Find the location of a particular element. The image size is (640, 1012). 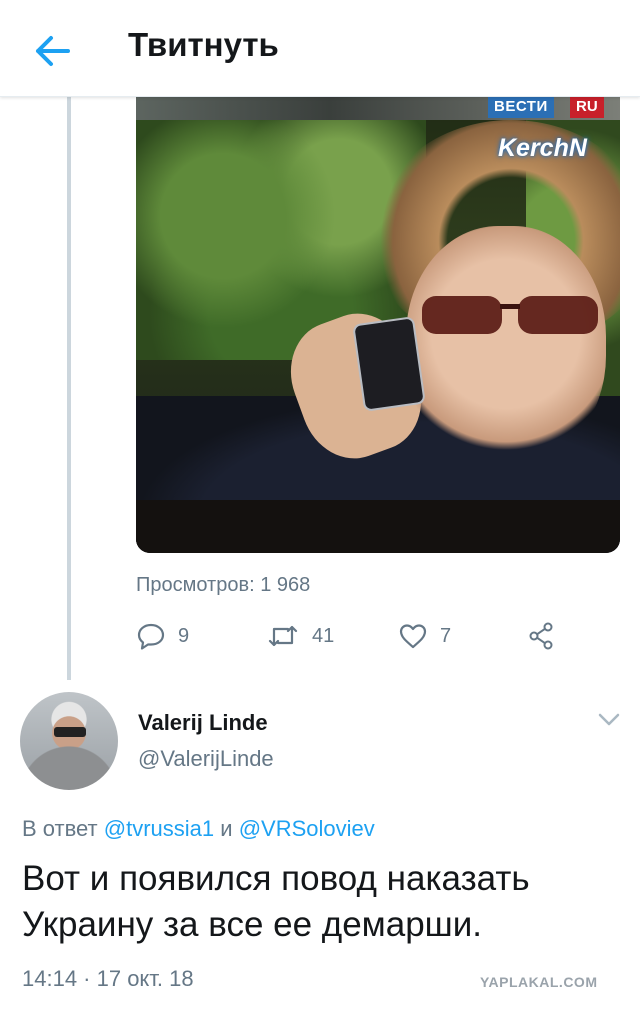

user-display-name: Valerij Linde is located at coordinates (203, 723).